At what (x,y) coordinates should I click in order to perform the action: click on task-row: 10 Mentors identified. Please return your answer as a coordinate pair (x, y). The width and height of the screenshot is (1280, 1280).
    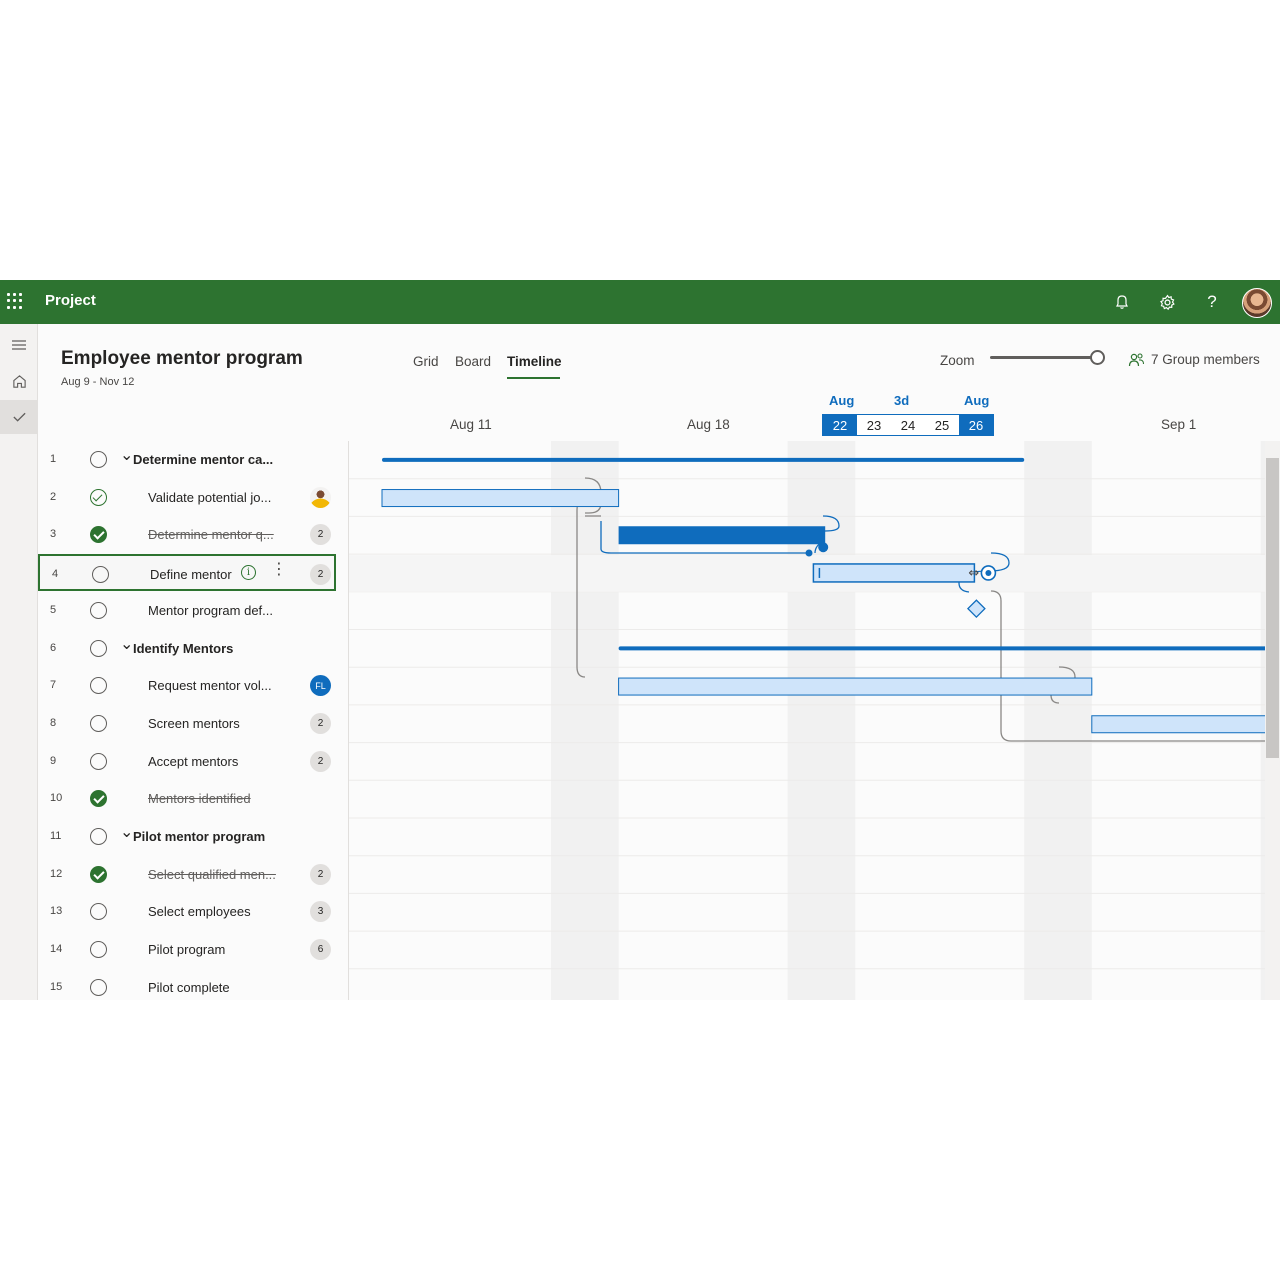
    Looking at the image, I should click on (193, 798).